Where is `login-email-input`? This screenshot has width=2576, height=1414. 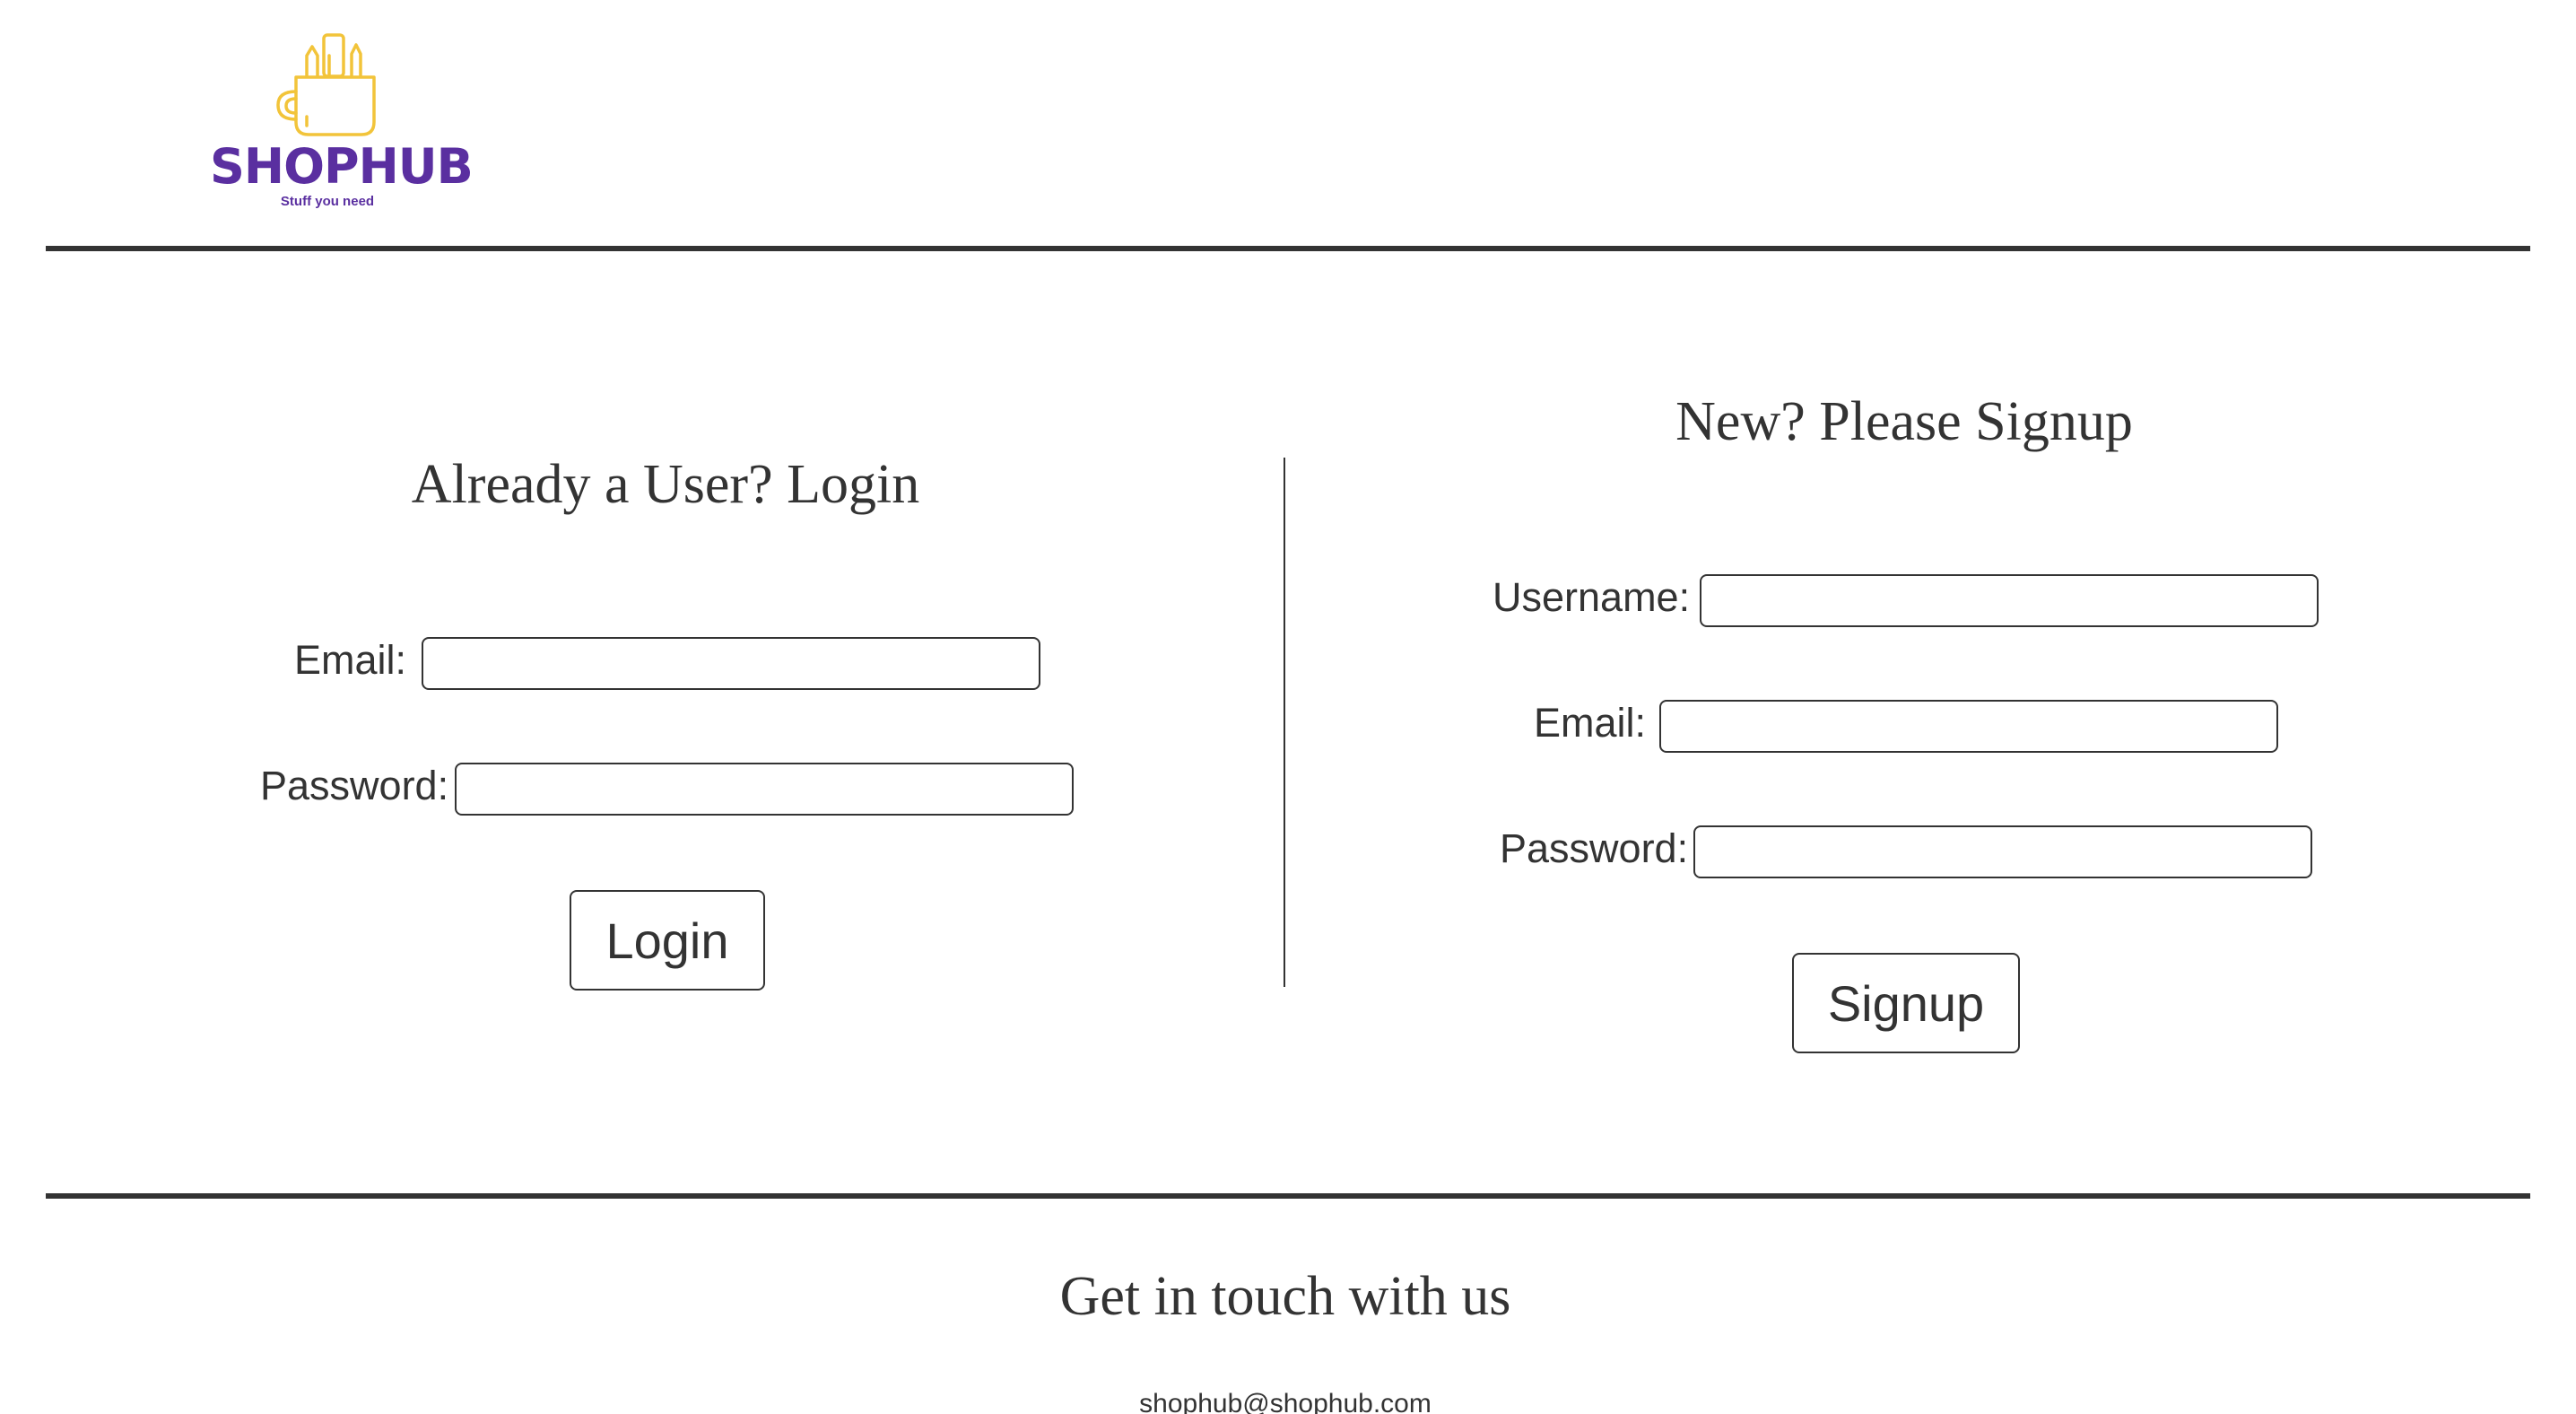 login-email-input is located at coordinates (731, 664).